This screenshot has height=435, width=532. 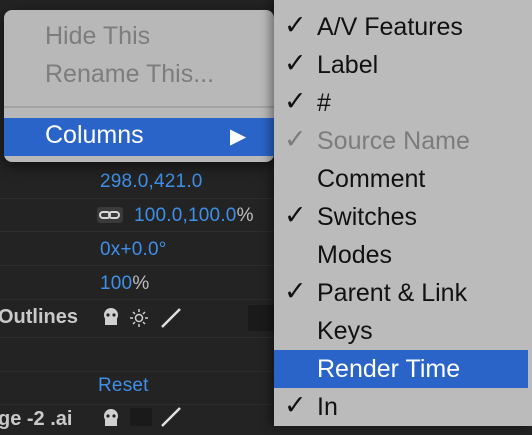 I want to click on link-icon, so click(x=110, y=215).